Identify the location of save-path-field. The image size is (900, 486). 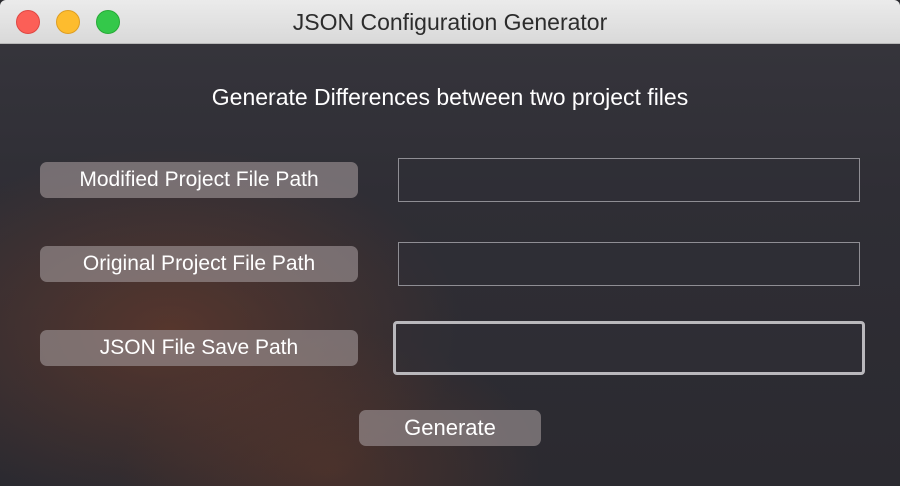
(629, 348).